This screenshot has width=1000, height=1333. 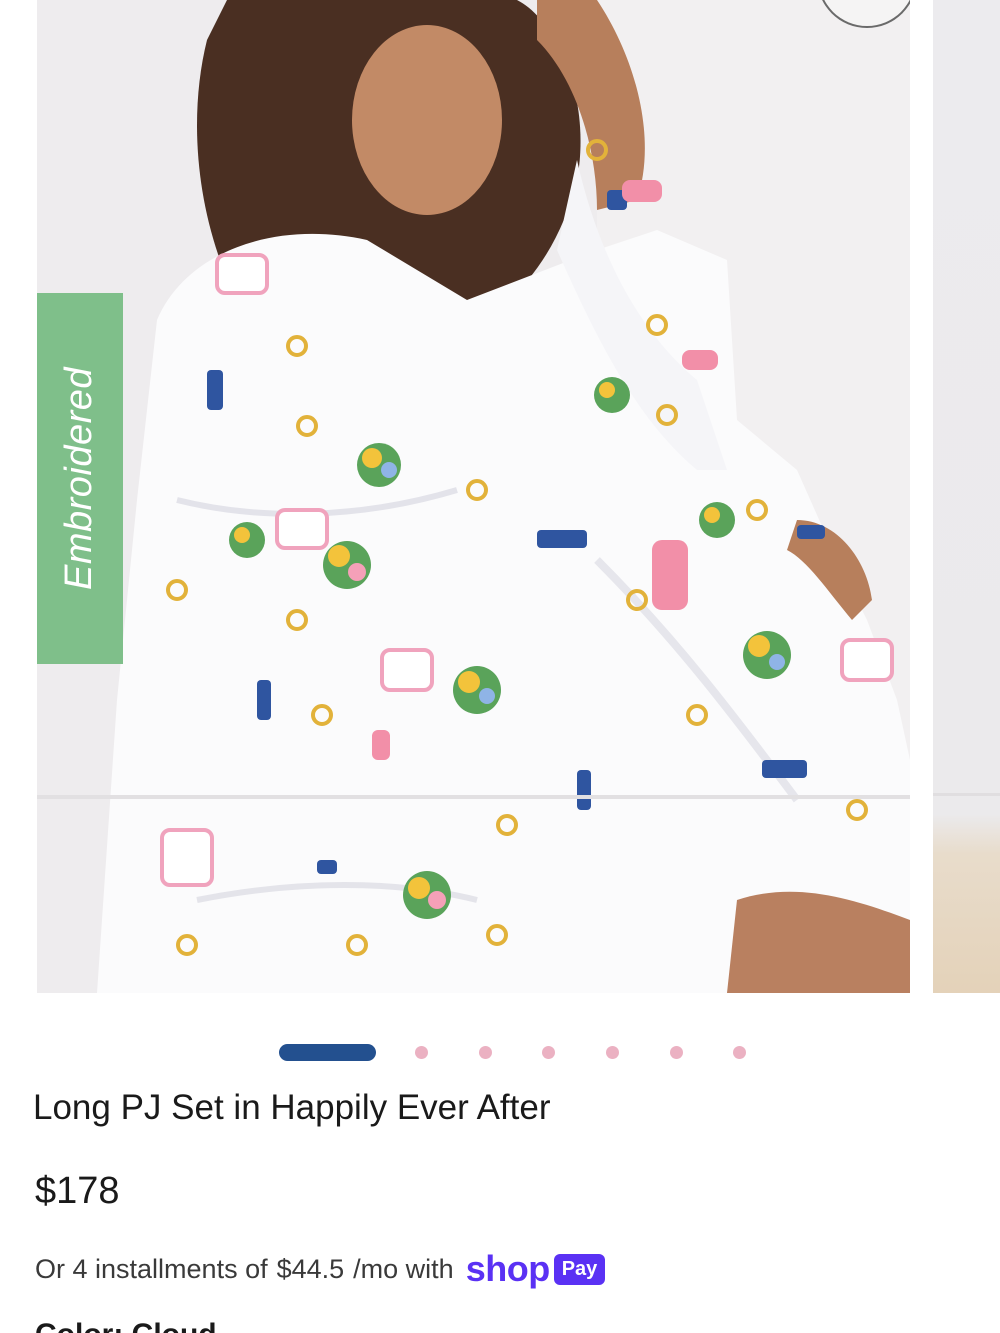 I want to click on installments-amount: $44.5, so click(x=310, y=1268).